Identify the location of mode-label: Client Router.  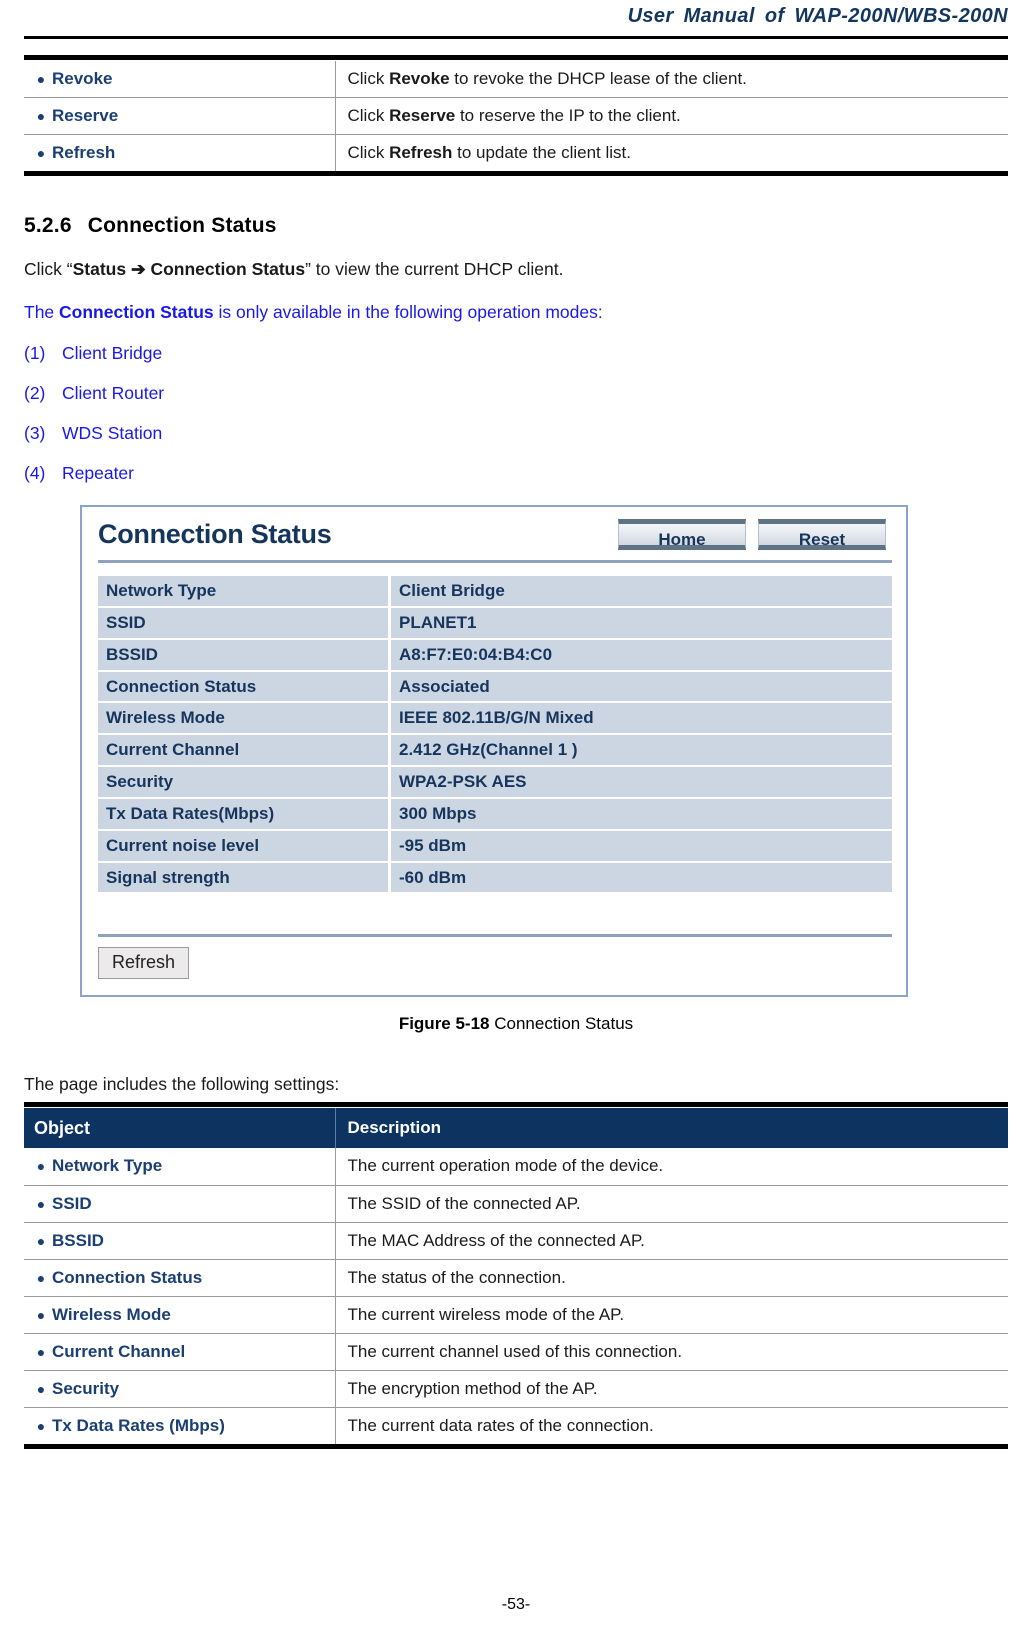
(113, 393).